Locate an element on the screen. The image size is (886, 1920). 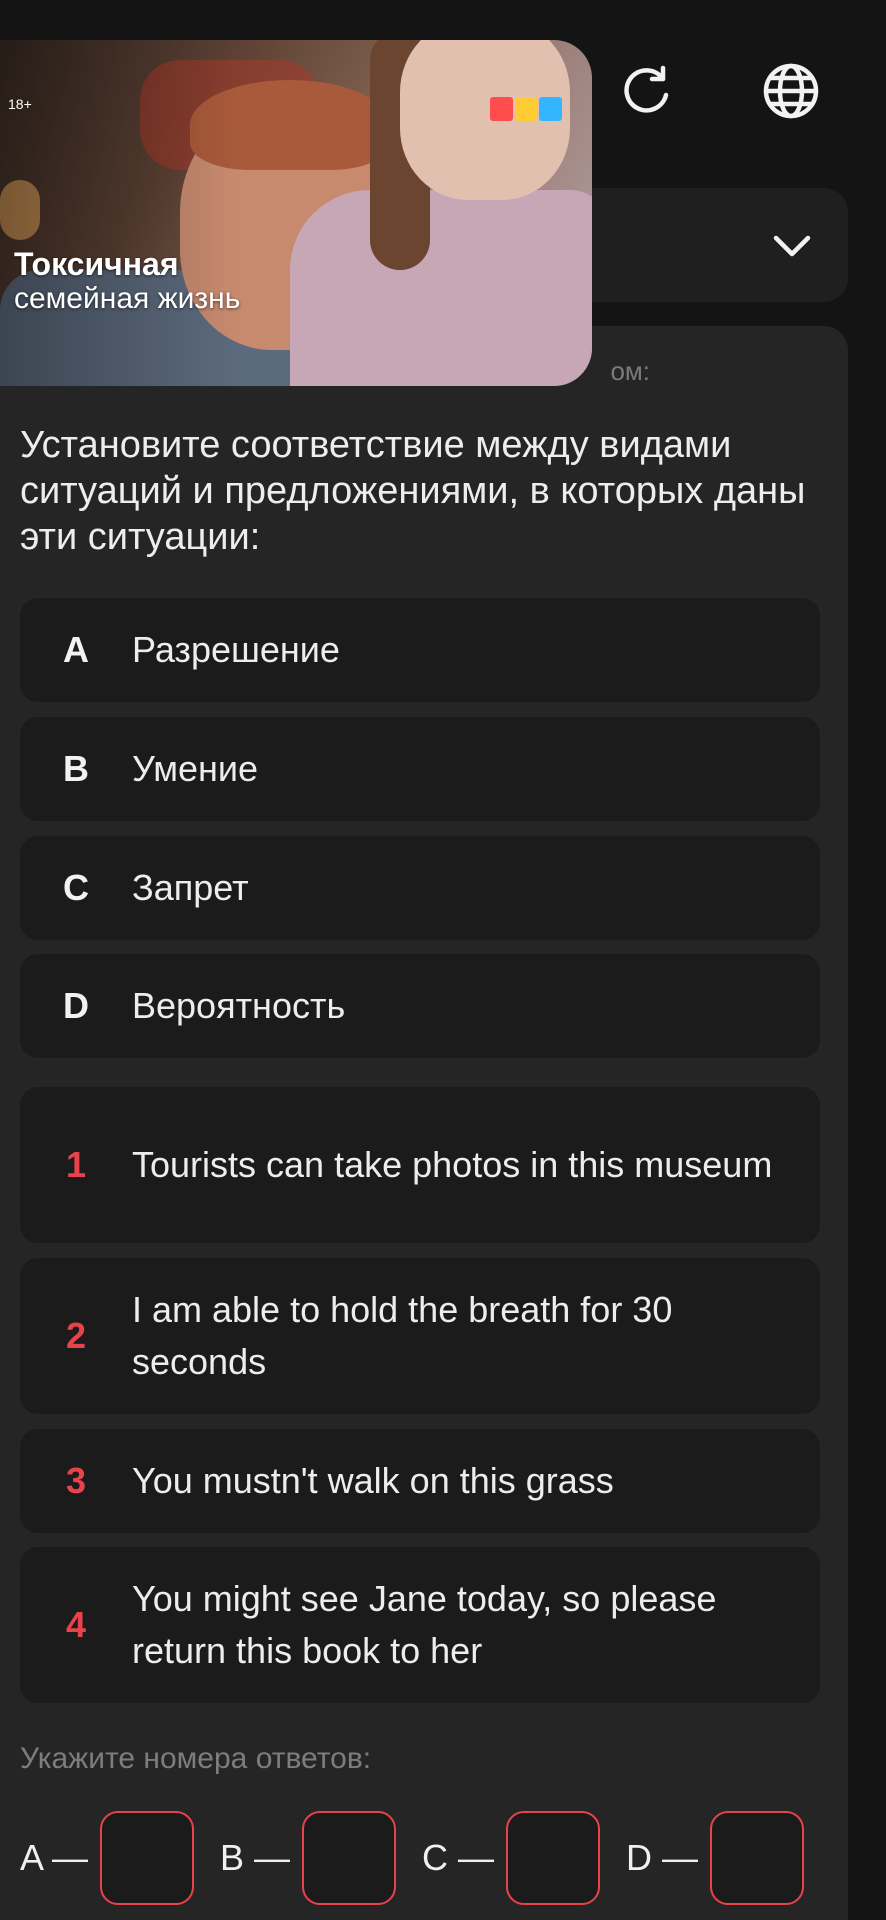
answer-input-d is located at coordinates (757, 1858).